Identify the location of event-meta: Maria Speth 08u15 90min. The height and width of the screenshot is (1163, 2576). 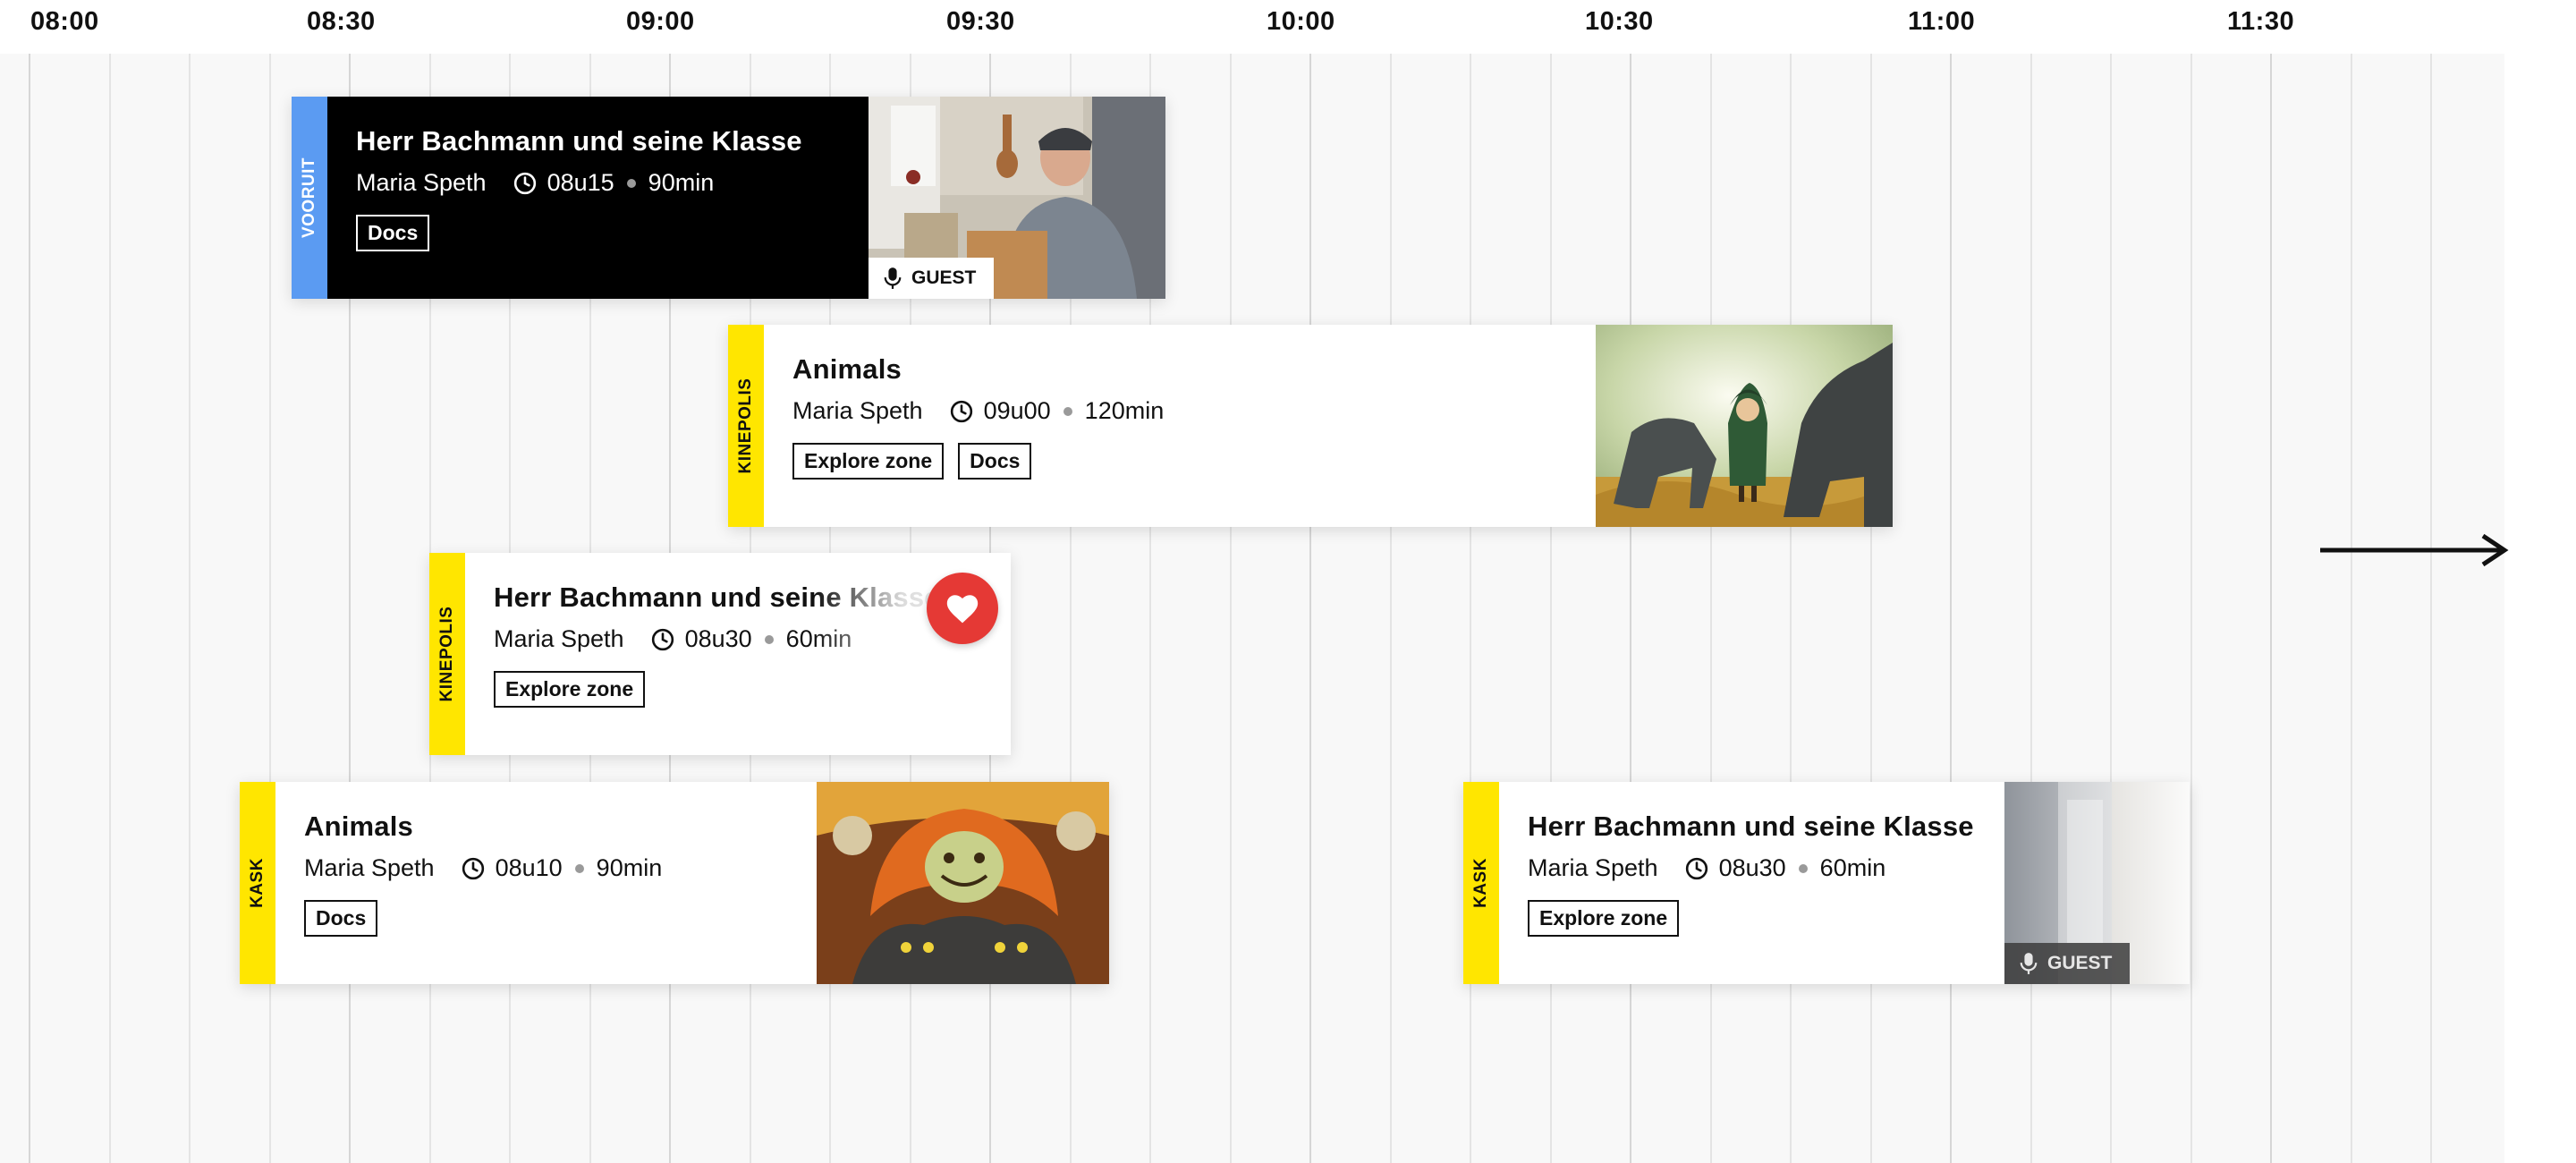
(535, 183).